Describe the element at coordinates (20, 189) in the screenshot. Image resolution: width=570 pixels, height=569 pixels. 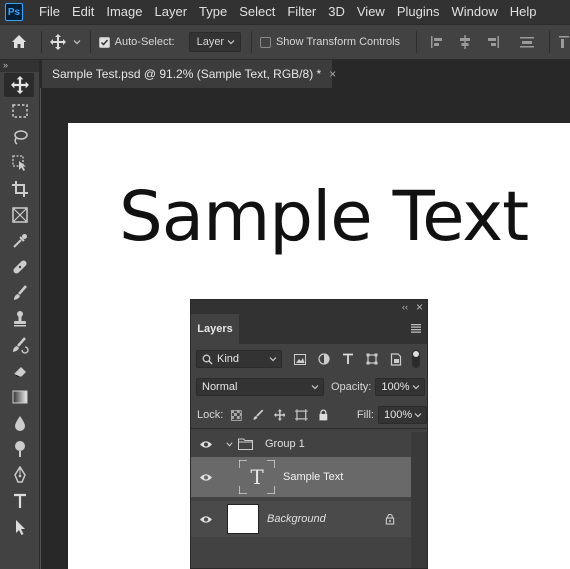
I see `crop-tool-icon` at that location.